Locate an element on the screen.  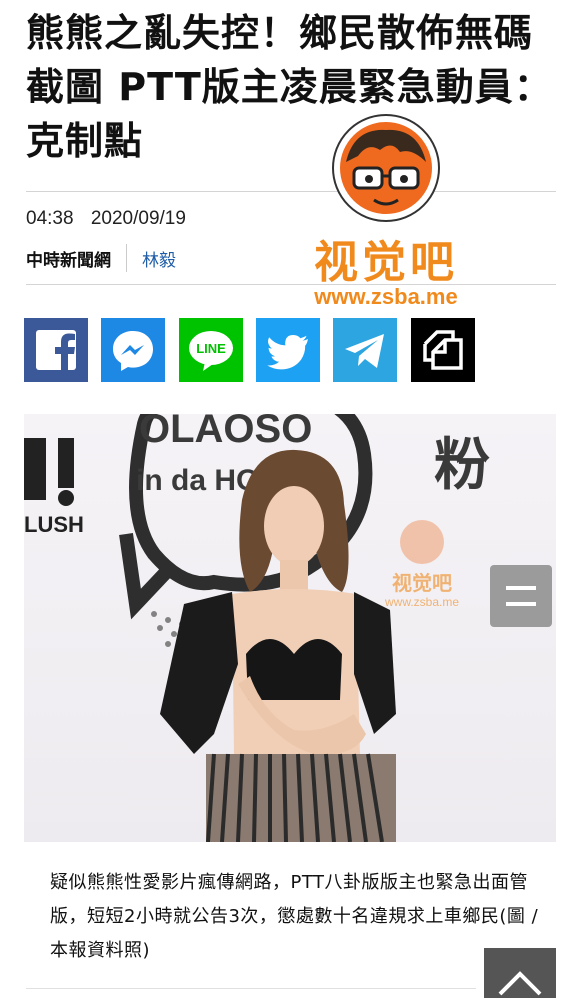
back-to-top-button is located at coordinates (520, 973).